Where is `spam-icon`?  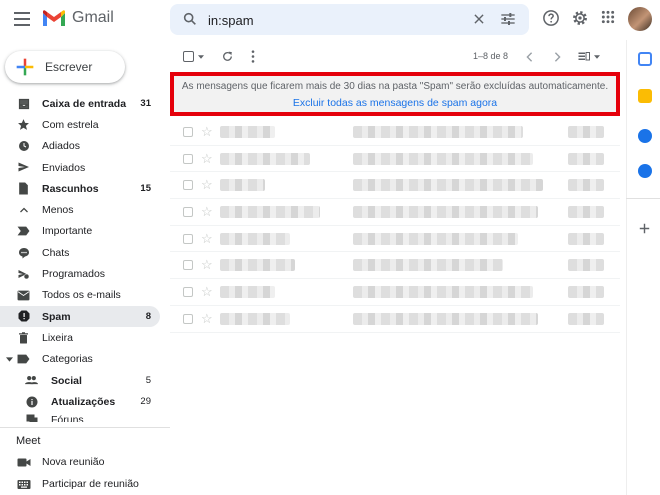
spam-icon is located at coordinates (23, 316).